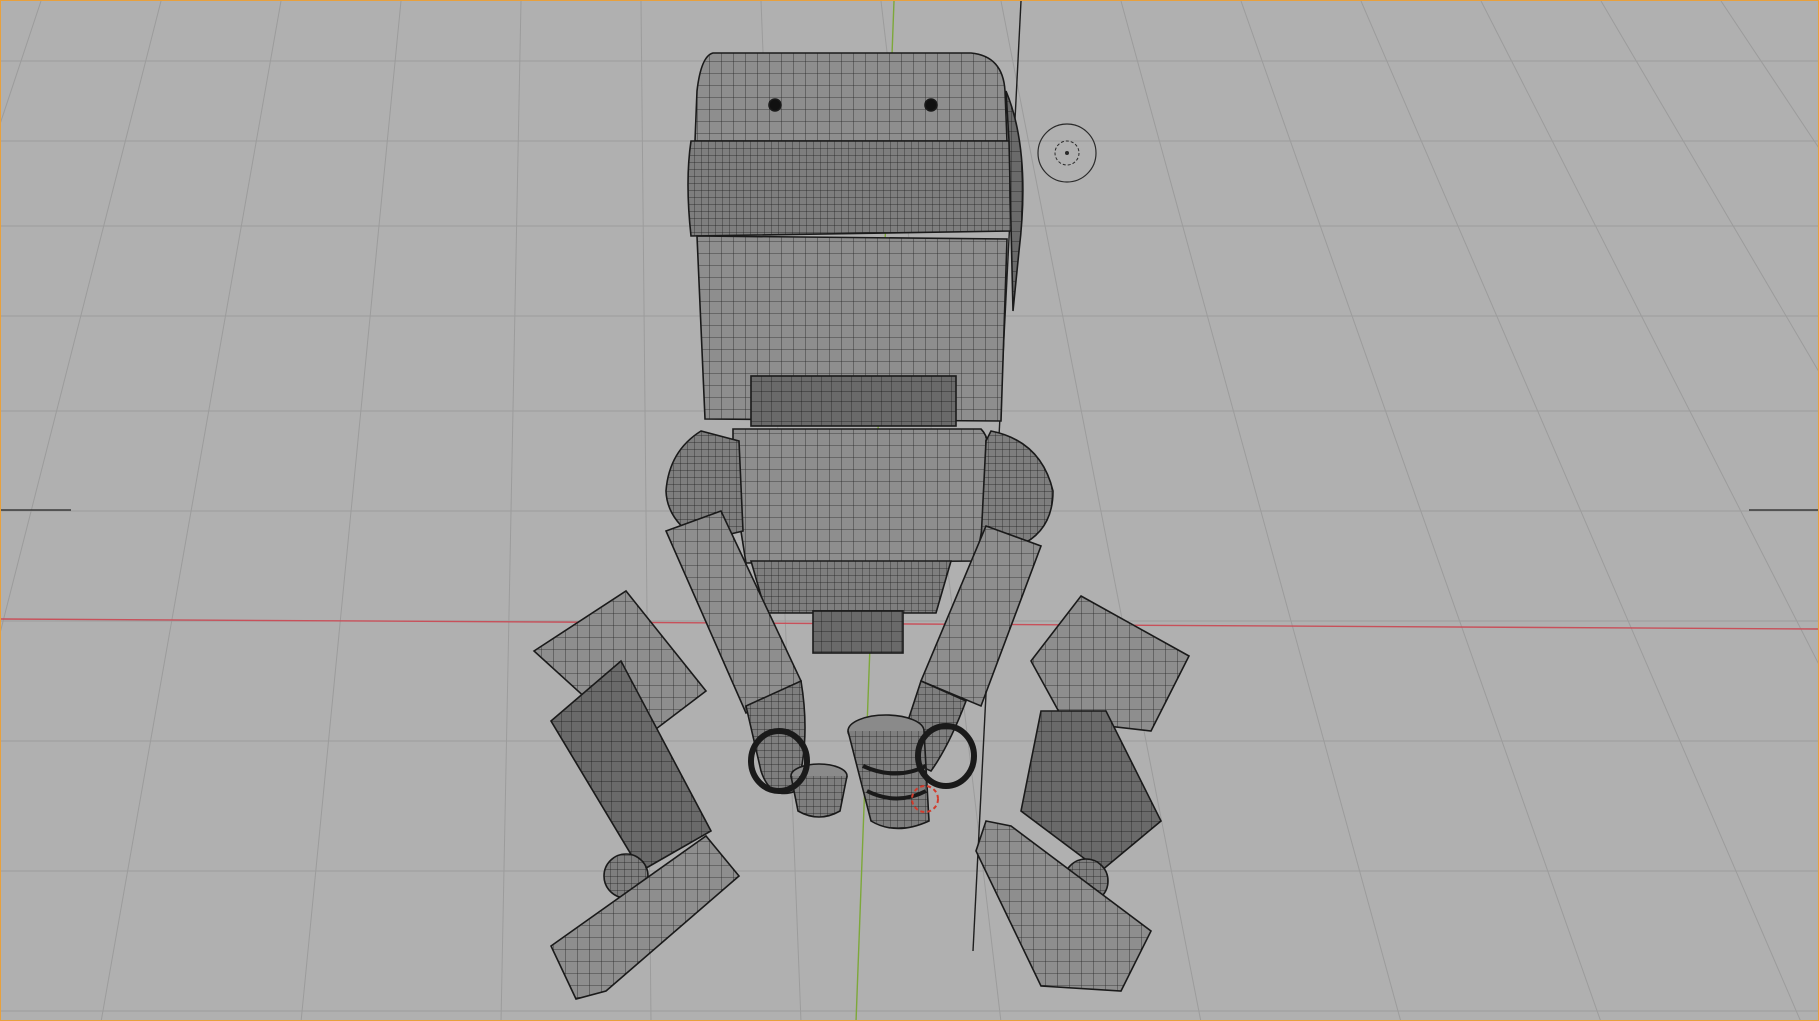  What do you see at coordinates (858, 632) in the screenshot?
I see `hips` at bounding box center [858, 632].